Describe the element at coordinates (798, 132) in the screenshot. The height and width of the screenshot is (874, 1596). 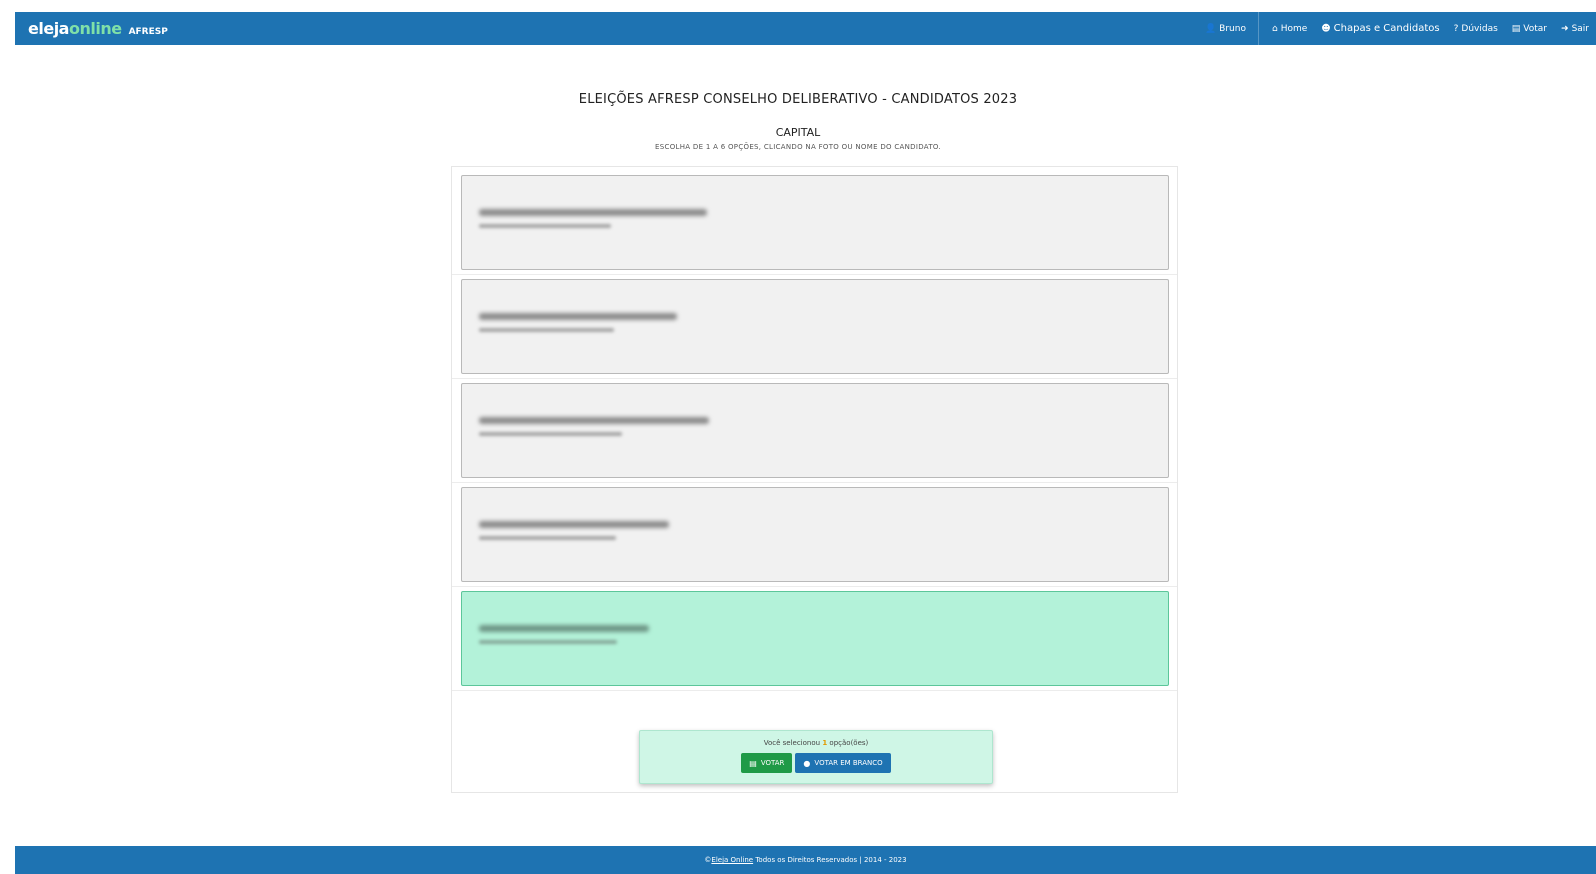
I see `page-subtitle: CAPITAL` at that location.